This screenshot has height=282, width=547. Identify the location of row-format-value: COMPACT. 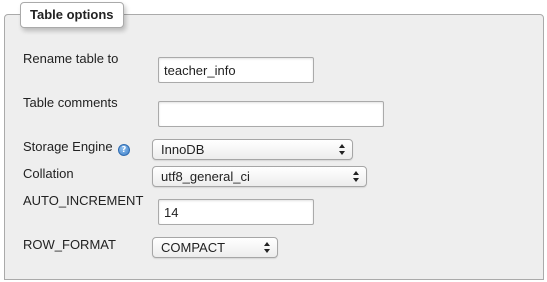
(193, 247).